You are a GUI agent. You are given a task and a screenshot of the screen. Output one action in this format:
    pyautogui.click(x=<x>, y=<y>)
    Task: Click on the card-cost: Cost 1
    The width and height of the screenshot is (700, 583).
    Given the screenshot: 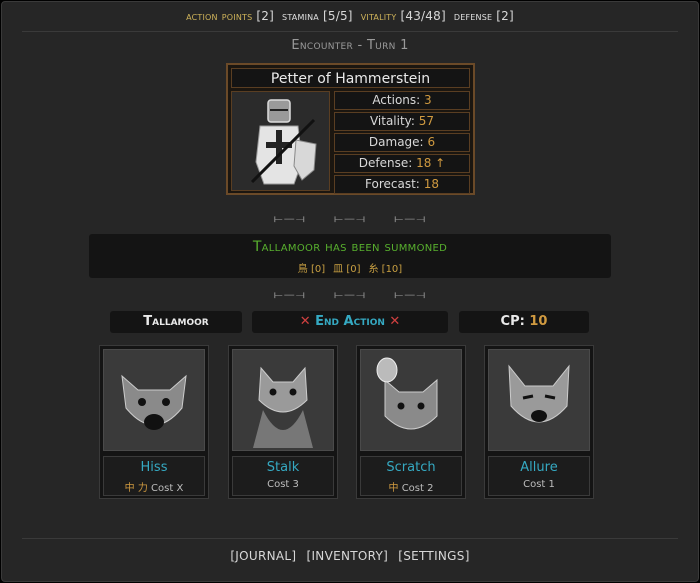 What is the action you would take?
    pyautogui.click(x=539, y=484)
    